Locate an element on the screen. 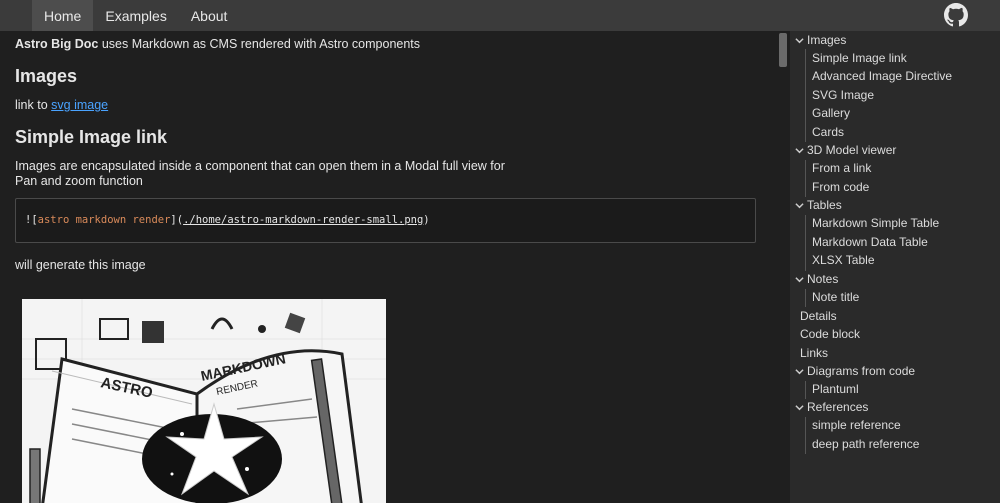 The image size is (1000, 503). toc-group-tables: Tables is located at coordinates (818, 205).